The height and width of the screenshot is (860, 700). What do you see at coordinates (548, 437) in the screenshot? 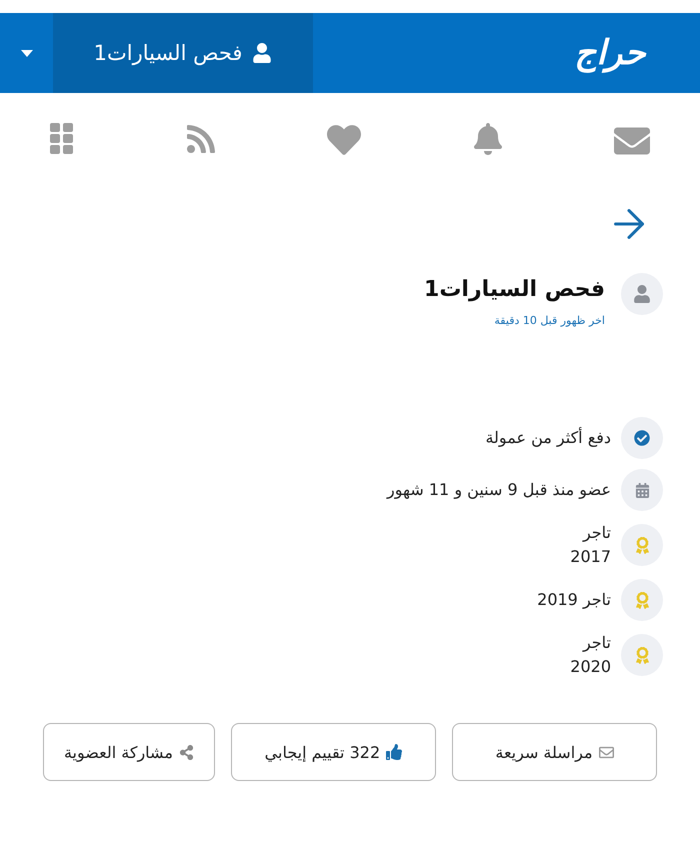
I see `detail-text: دفع أكثر من عمولة` at bounding box center [548, 437].